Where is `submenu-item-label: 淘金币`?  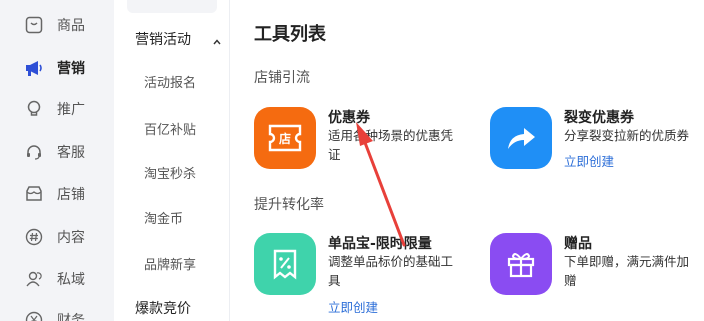 submenu-item-label: 淘金币 is located at coordinates (164, 219).